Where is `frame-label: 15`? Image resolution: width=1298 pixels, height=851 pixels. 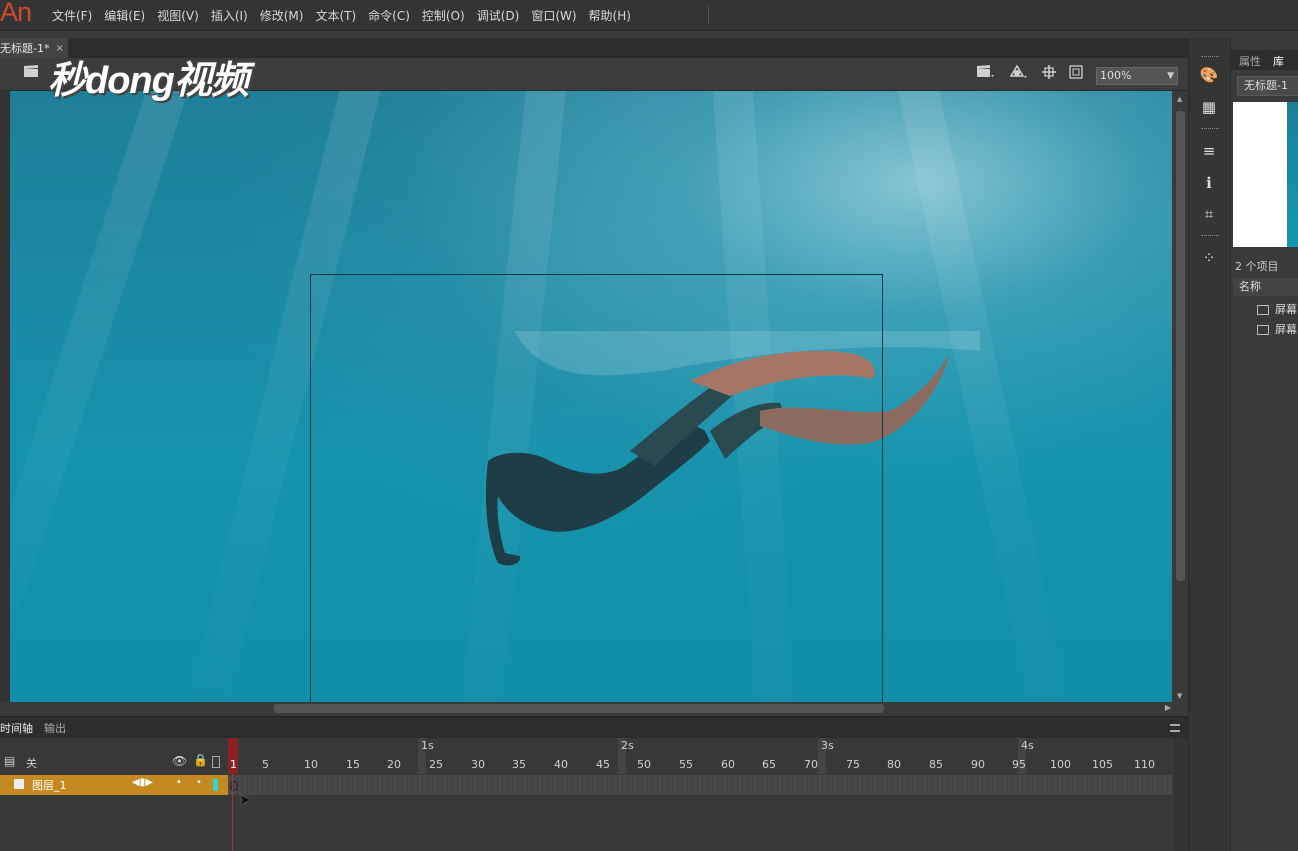 frame-label: 15 is located at coordinates (353, 764).